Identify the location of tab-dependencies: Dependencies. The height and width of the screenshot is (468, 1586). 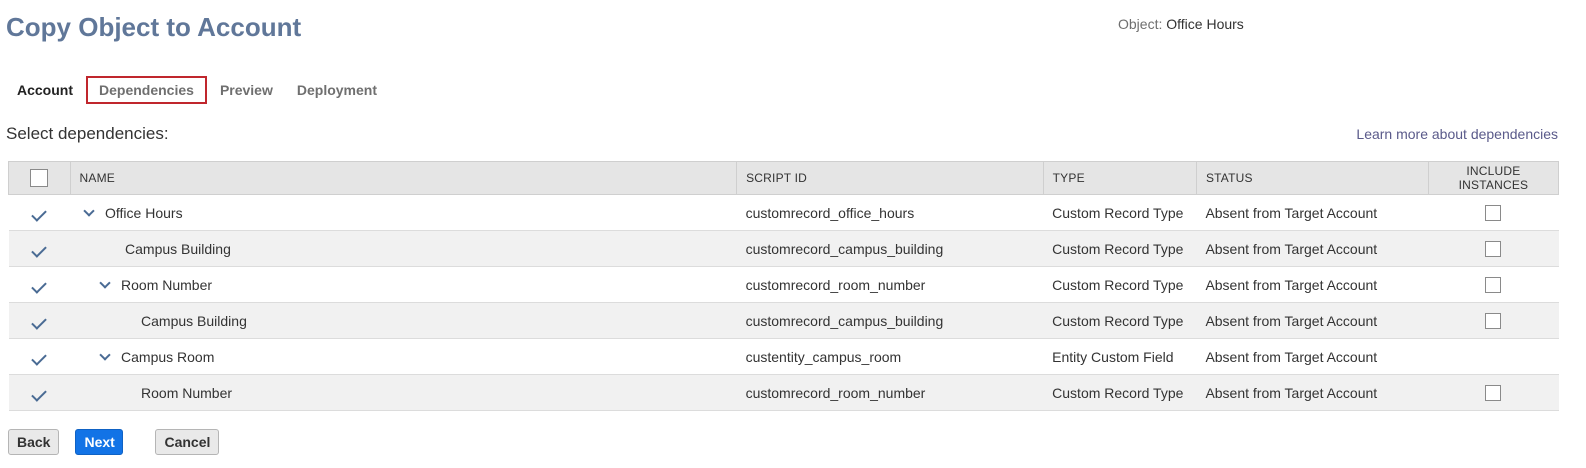
(146, 90).